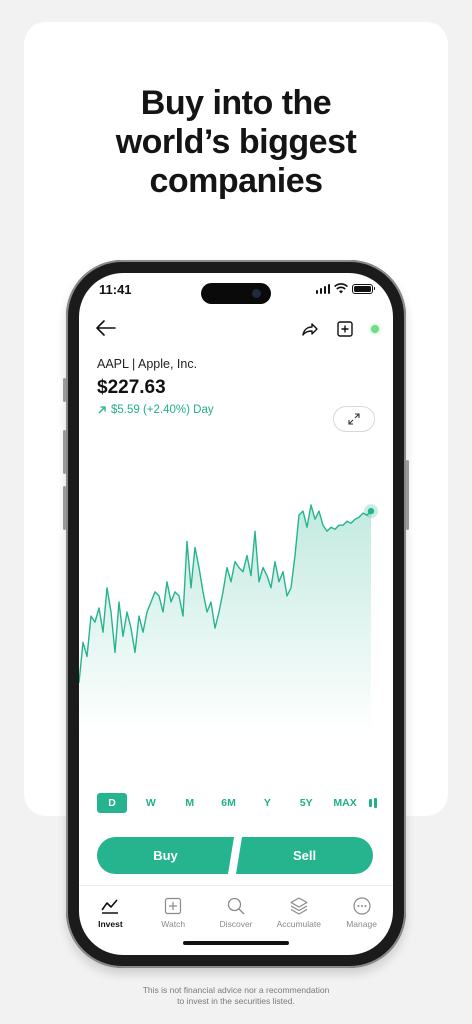 This screenshot has width=472, height=1024. Describe the element at coordinates (310, 329) in the screenshot. I see `share-icon` at that location.